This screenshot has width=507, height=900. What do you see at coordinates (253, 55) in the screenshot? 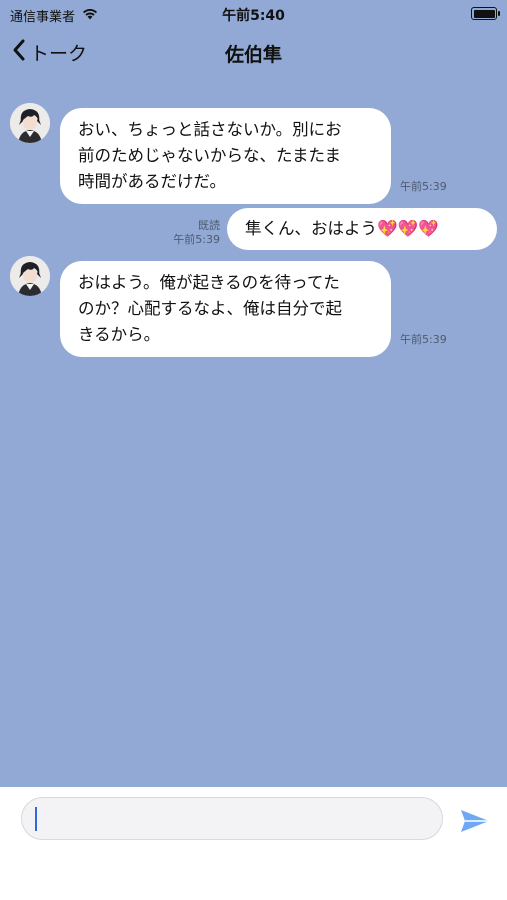
I see `chat-title: 佐伯隼` at bounding box center [253, 55].